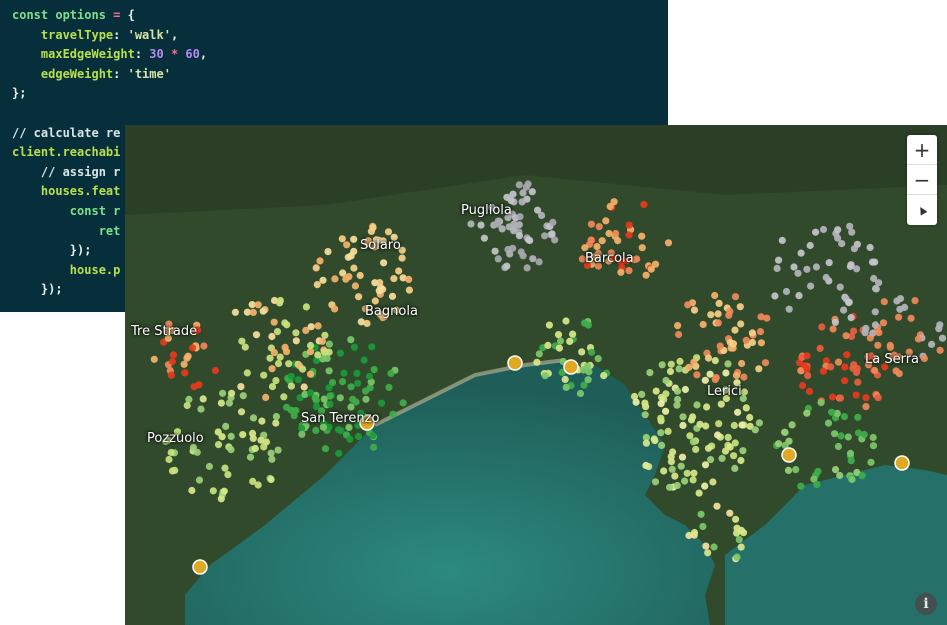 This screenshot has height=625, width=947. Describe the element at coordinates (120, 15) in the screenshot. I see `code-token: =` at that location.